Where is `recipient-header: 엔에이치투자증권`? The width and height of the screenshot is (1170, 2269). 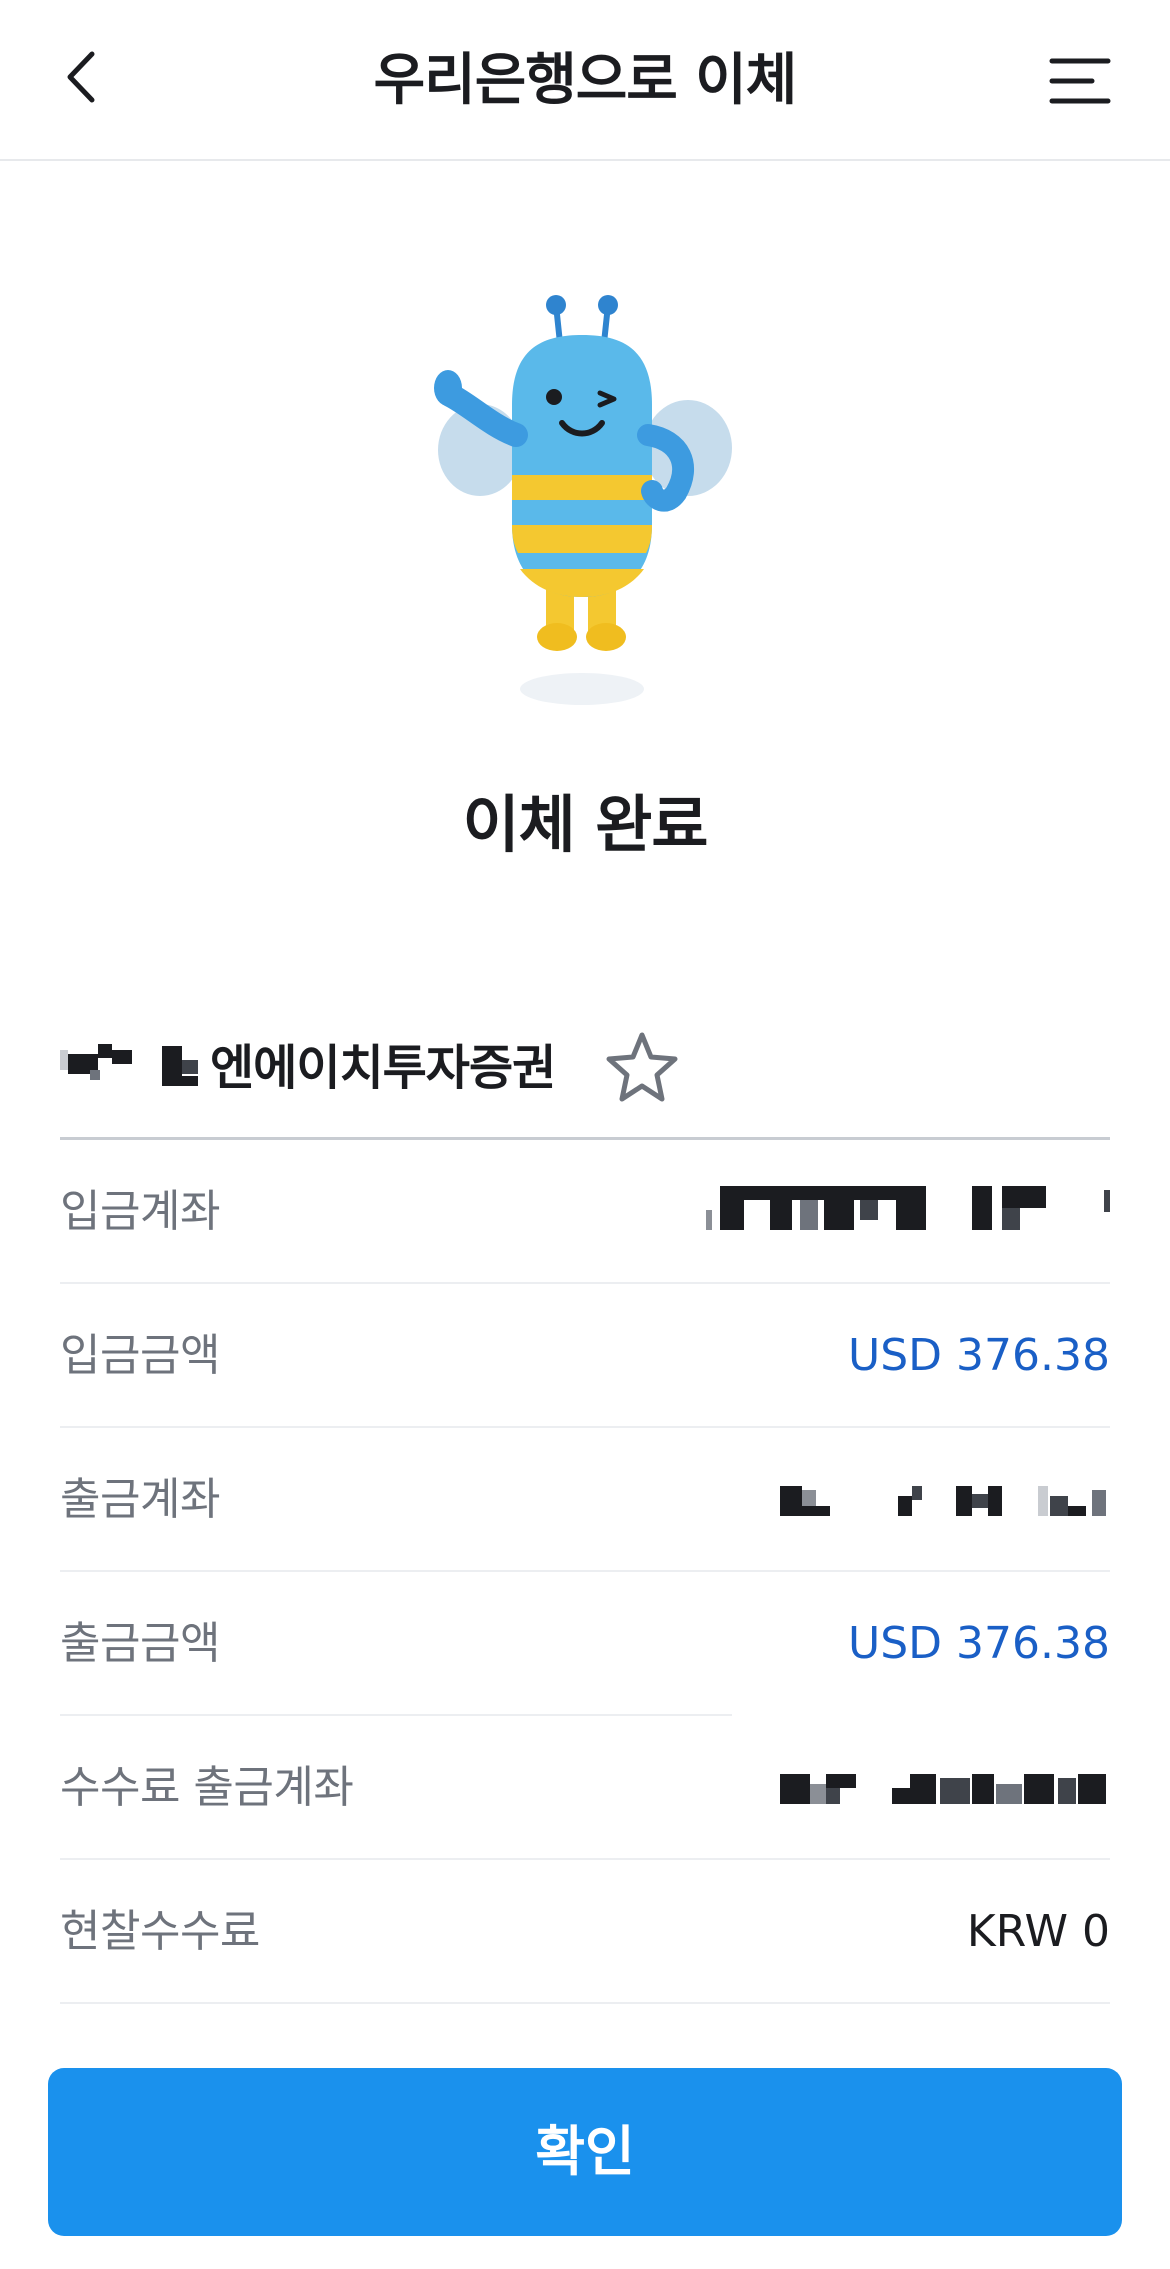 recipient-header: 엔에이치투자증권 is located at coordinates (585, 1068).